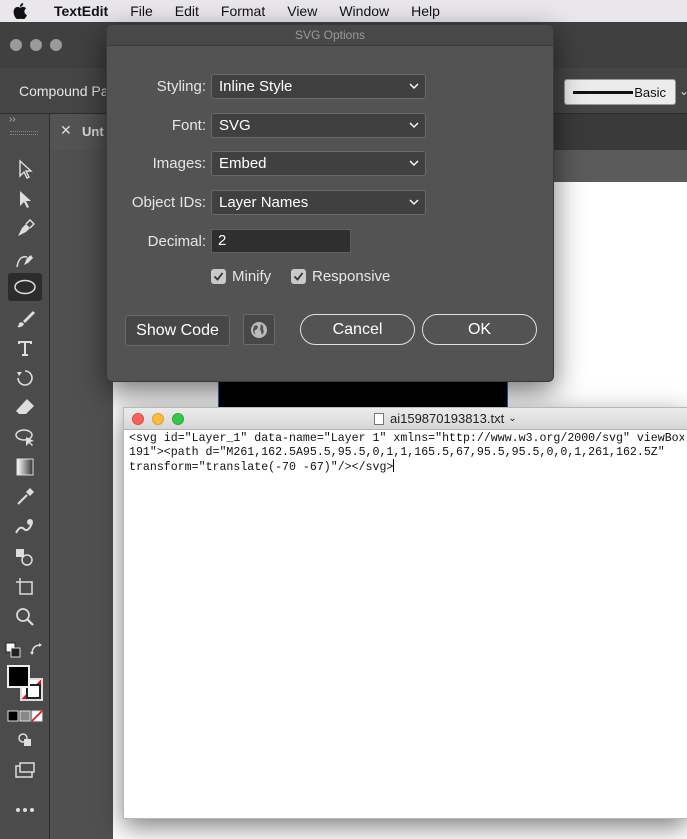 The width and height of the screenshot is (687, 839). Describe the element at coordinates (177, 330) in the screenshot. I see `show-code-button: Show Code` at that location.